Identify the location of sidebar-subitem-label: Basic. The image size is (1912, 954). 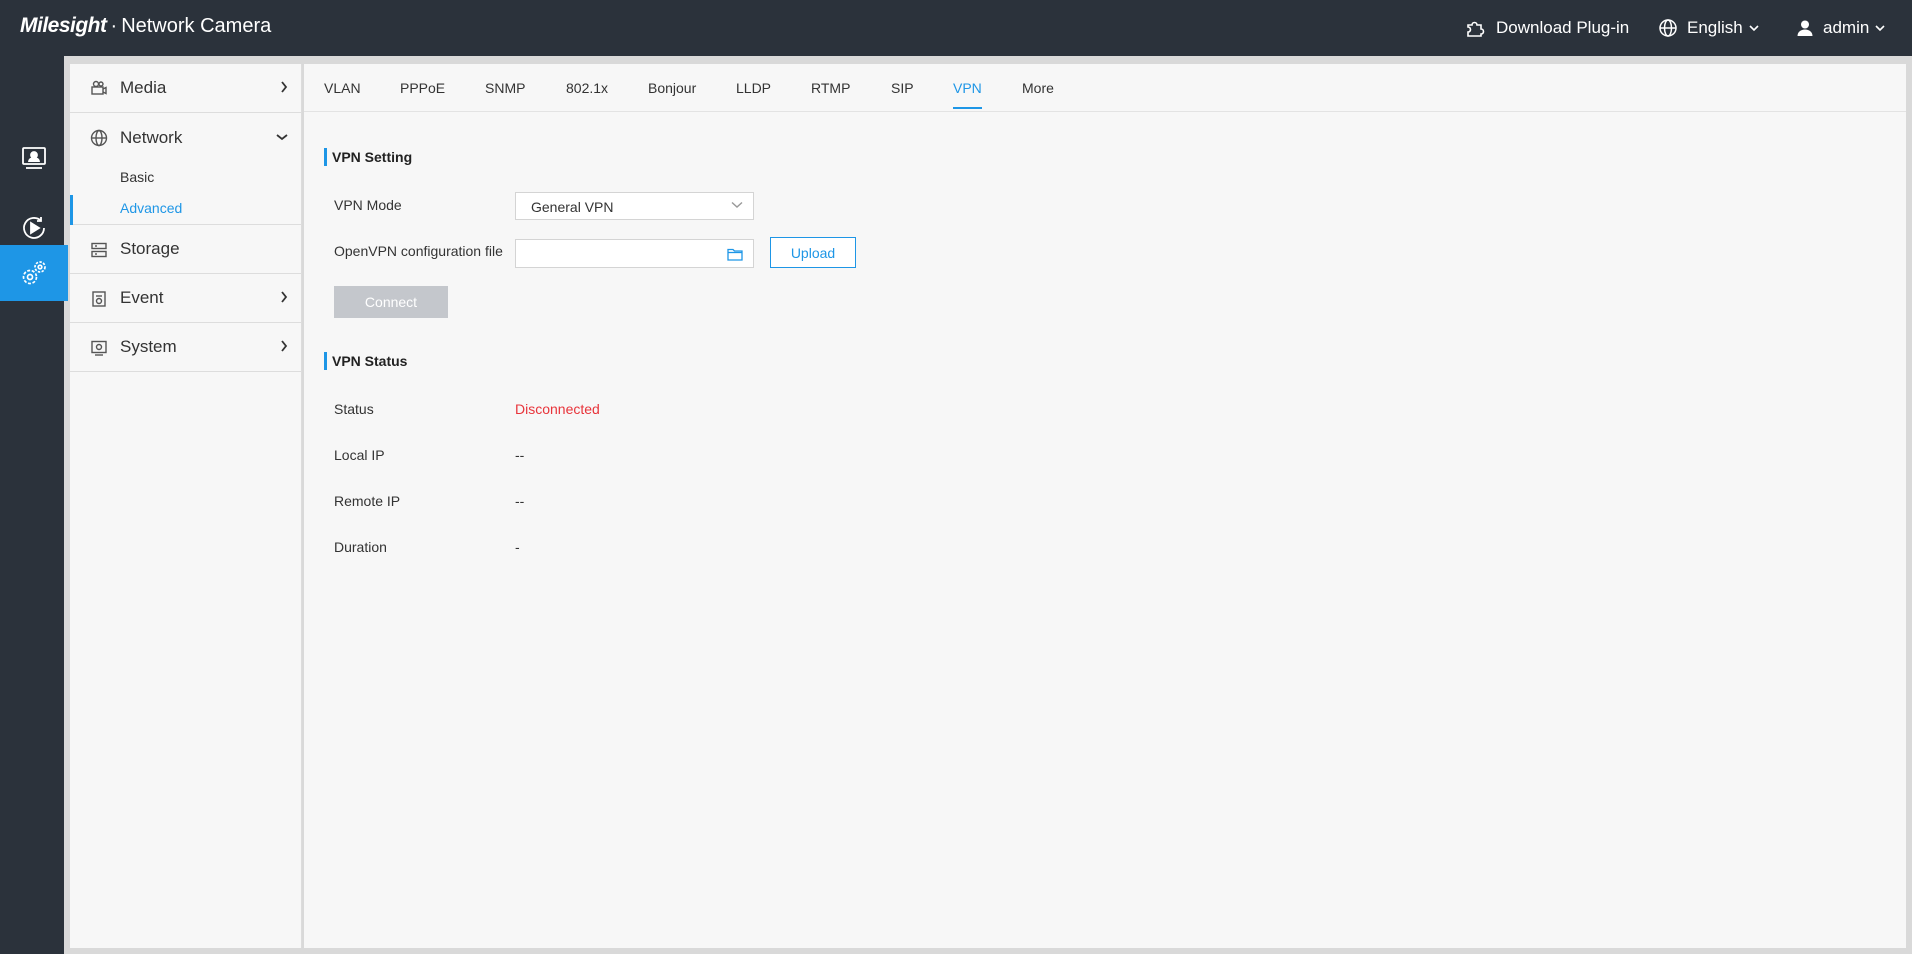
(137, 177).